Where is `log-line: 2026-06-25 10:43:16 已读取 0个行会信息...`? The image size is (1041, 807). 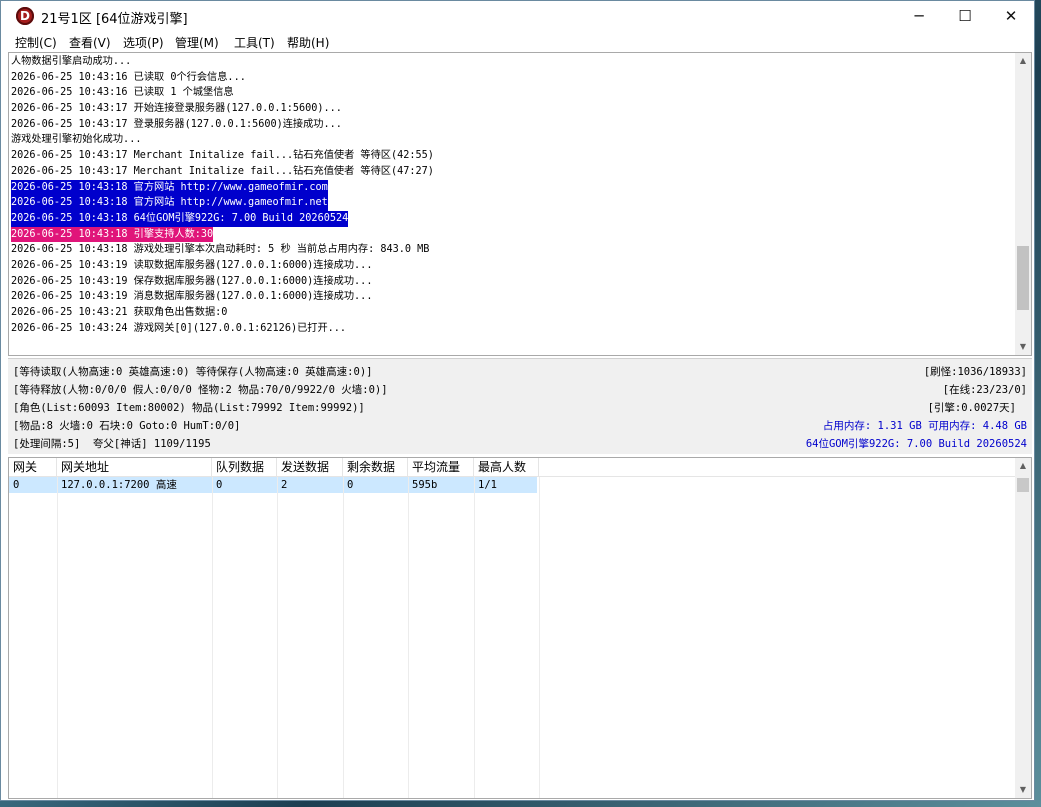 log-line: 2026-06-25 10:43:16 已读取 0个行会信息... is located at coordinates (128, 77).